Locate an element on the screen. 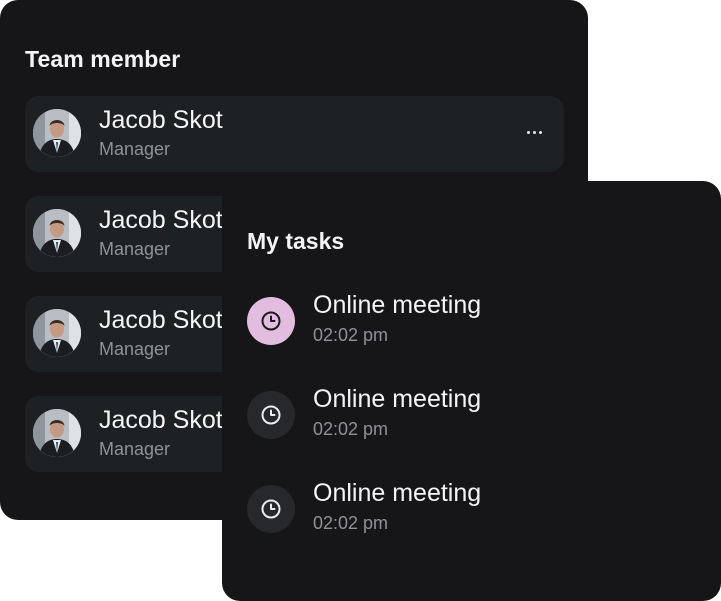 The width and height of the screenshot is (721, 601). more-options-button is located at coordinates (534, 132).